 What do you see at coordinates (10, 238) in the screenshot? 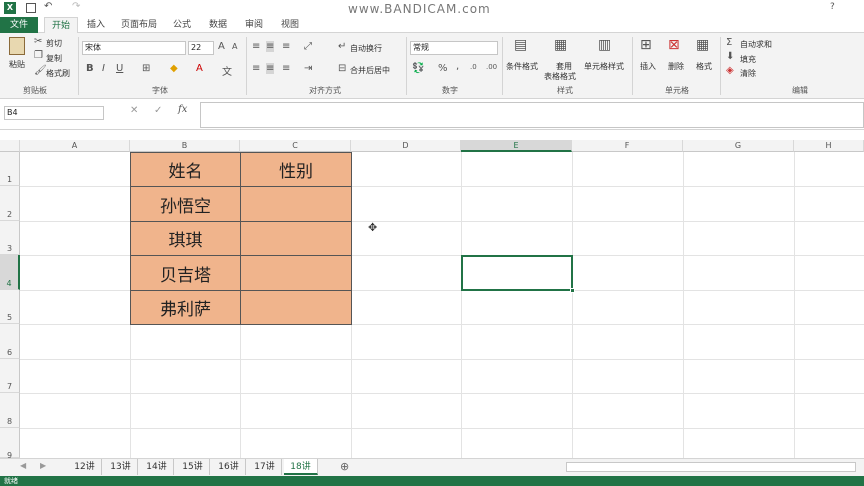
I see `row-header-3: 3` at bounding box center [10, 238].